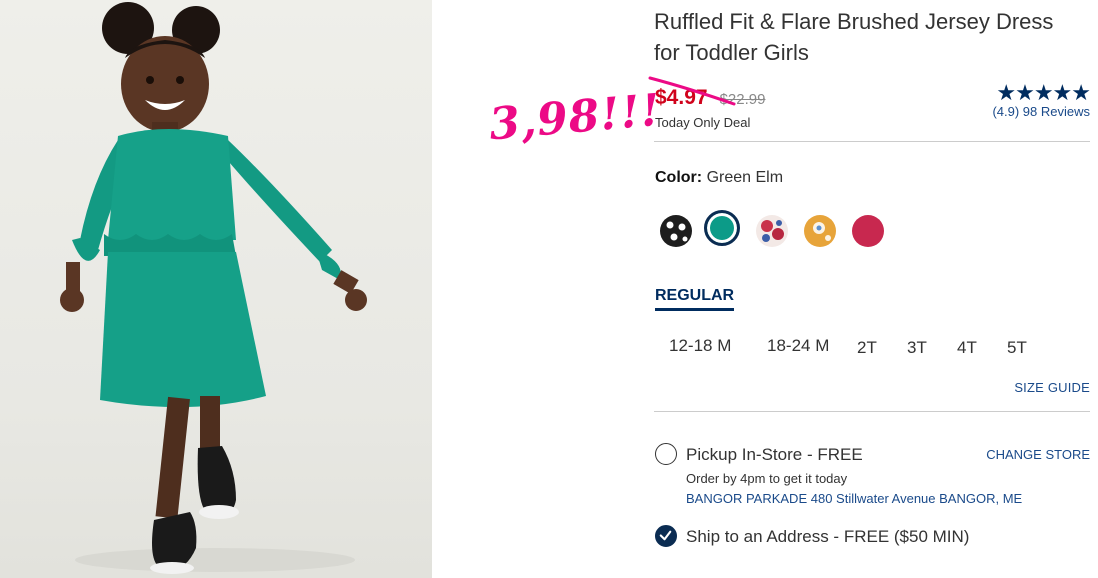 This screenshot has height=578, width=1098. Describe the element at coordinates (700, 346) in the screenshot. I see `size-option: 12-18 M` at that location.